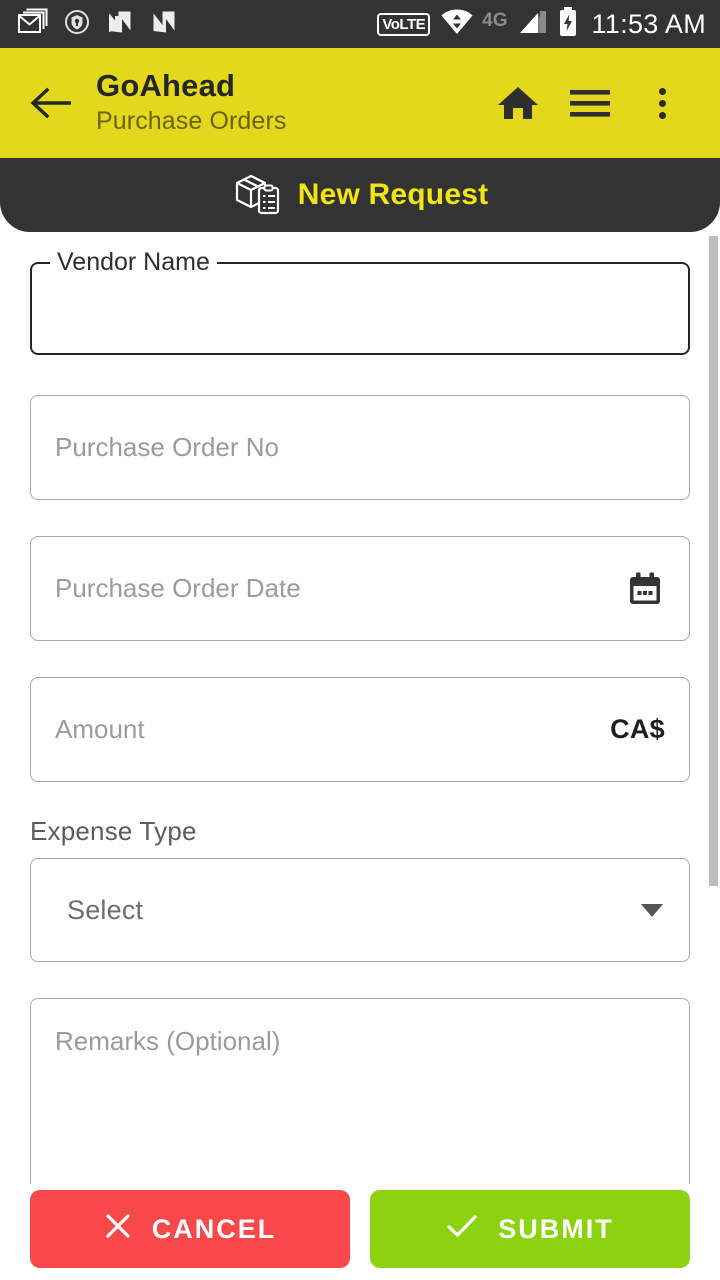  What do you see at coordinates (289, 102) in the screenshot?
I see `app-bar-titles: GoAhead Purchase Orders` at bounding box center [289, 102].